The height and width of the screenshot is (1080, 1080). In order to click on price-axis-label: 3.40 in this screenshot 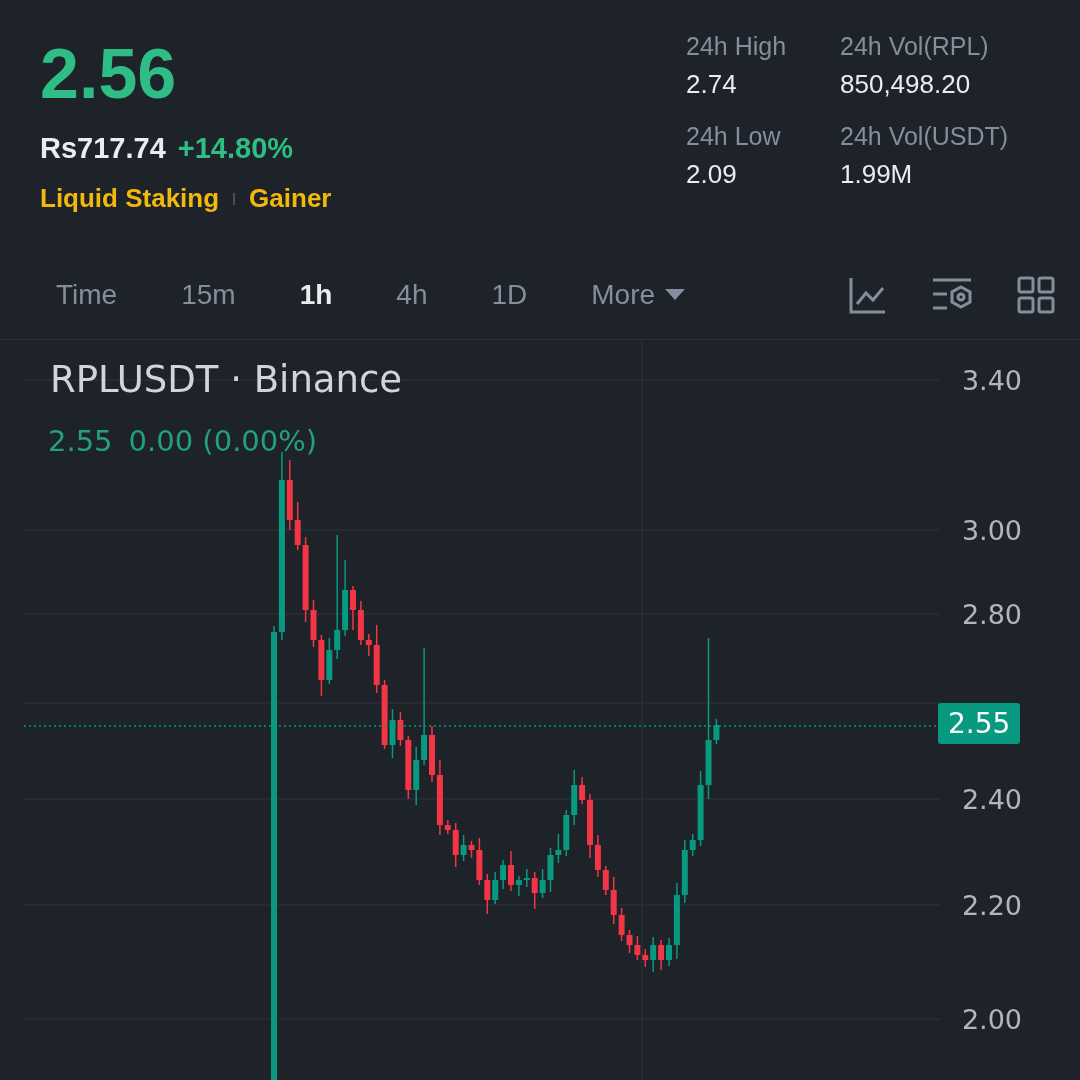, I will do `click(991, 380)`.